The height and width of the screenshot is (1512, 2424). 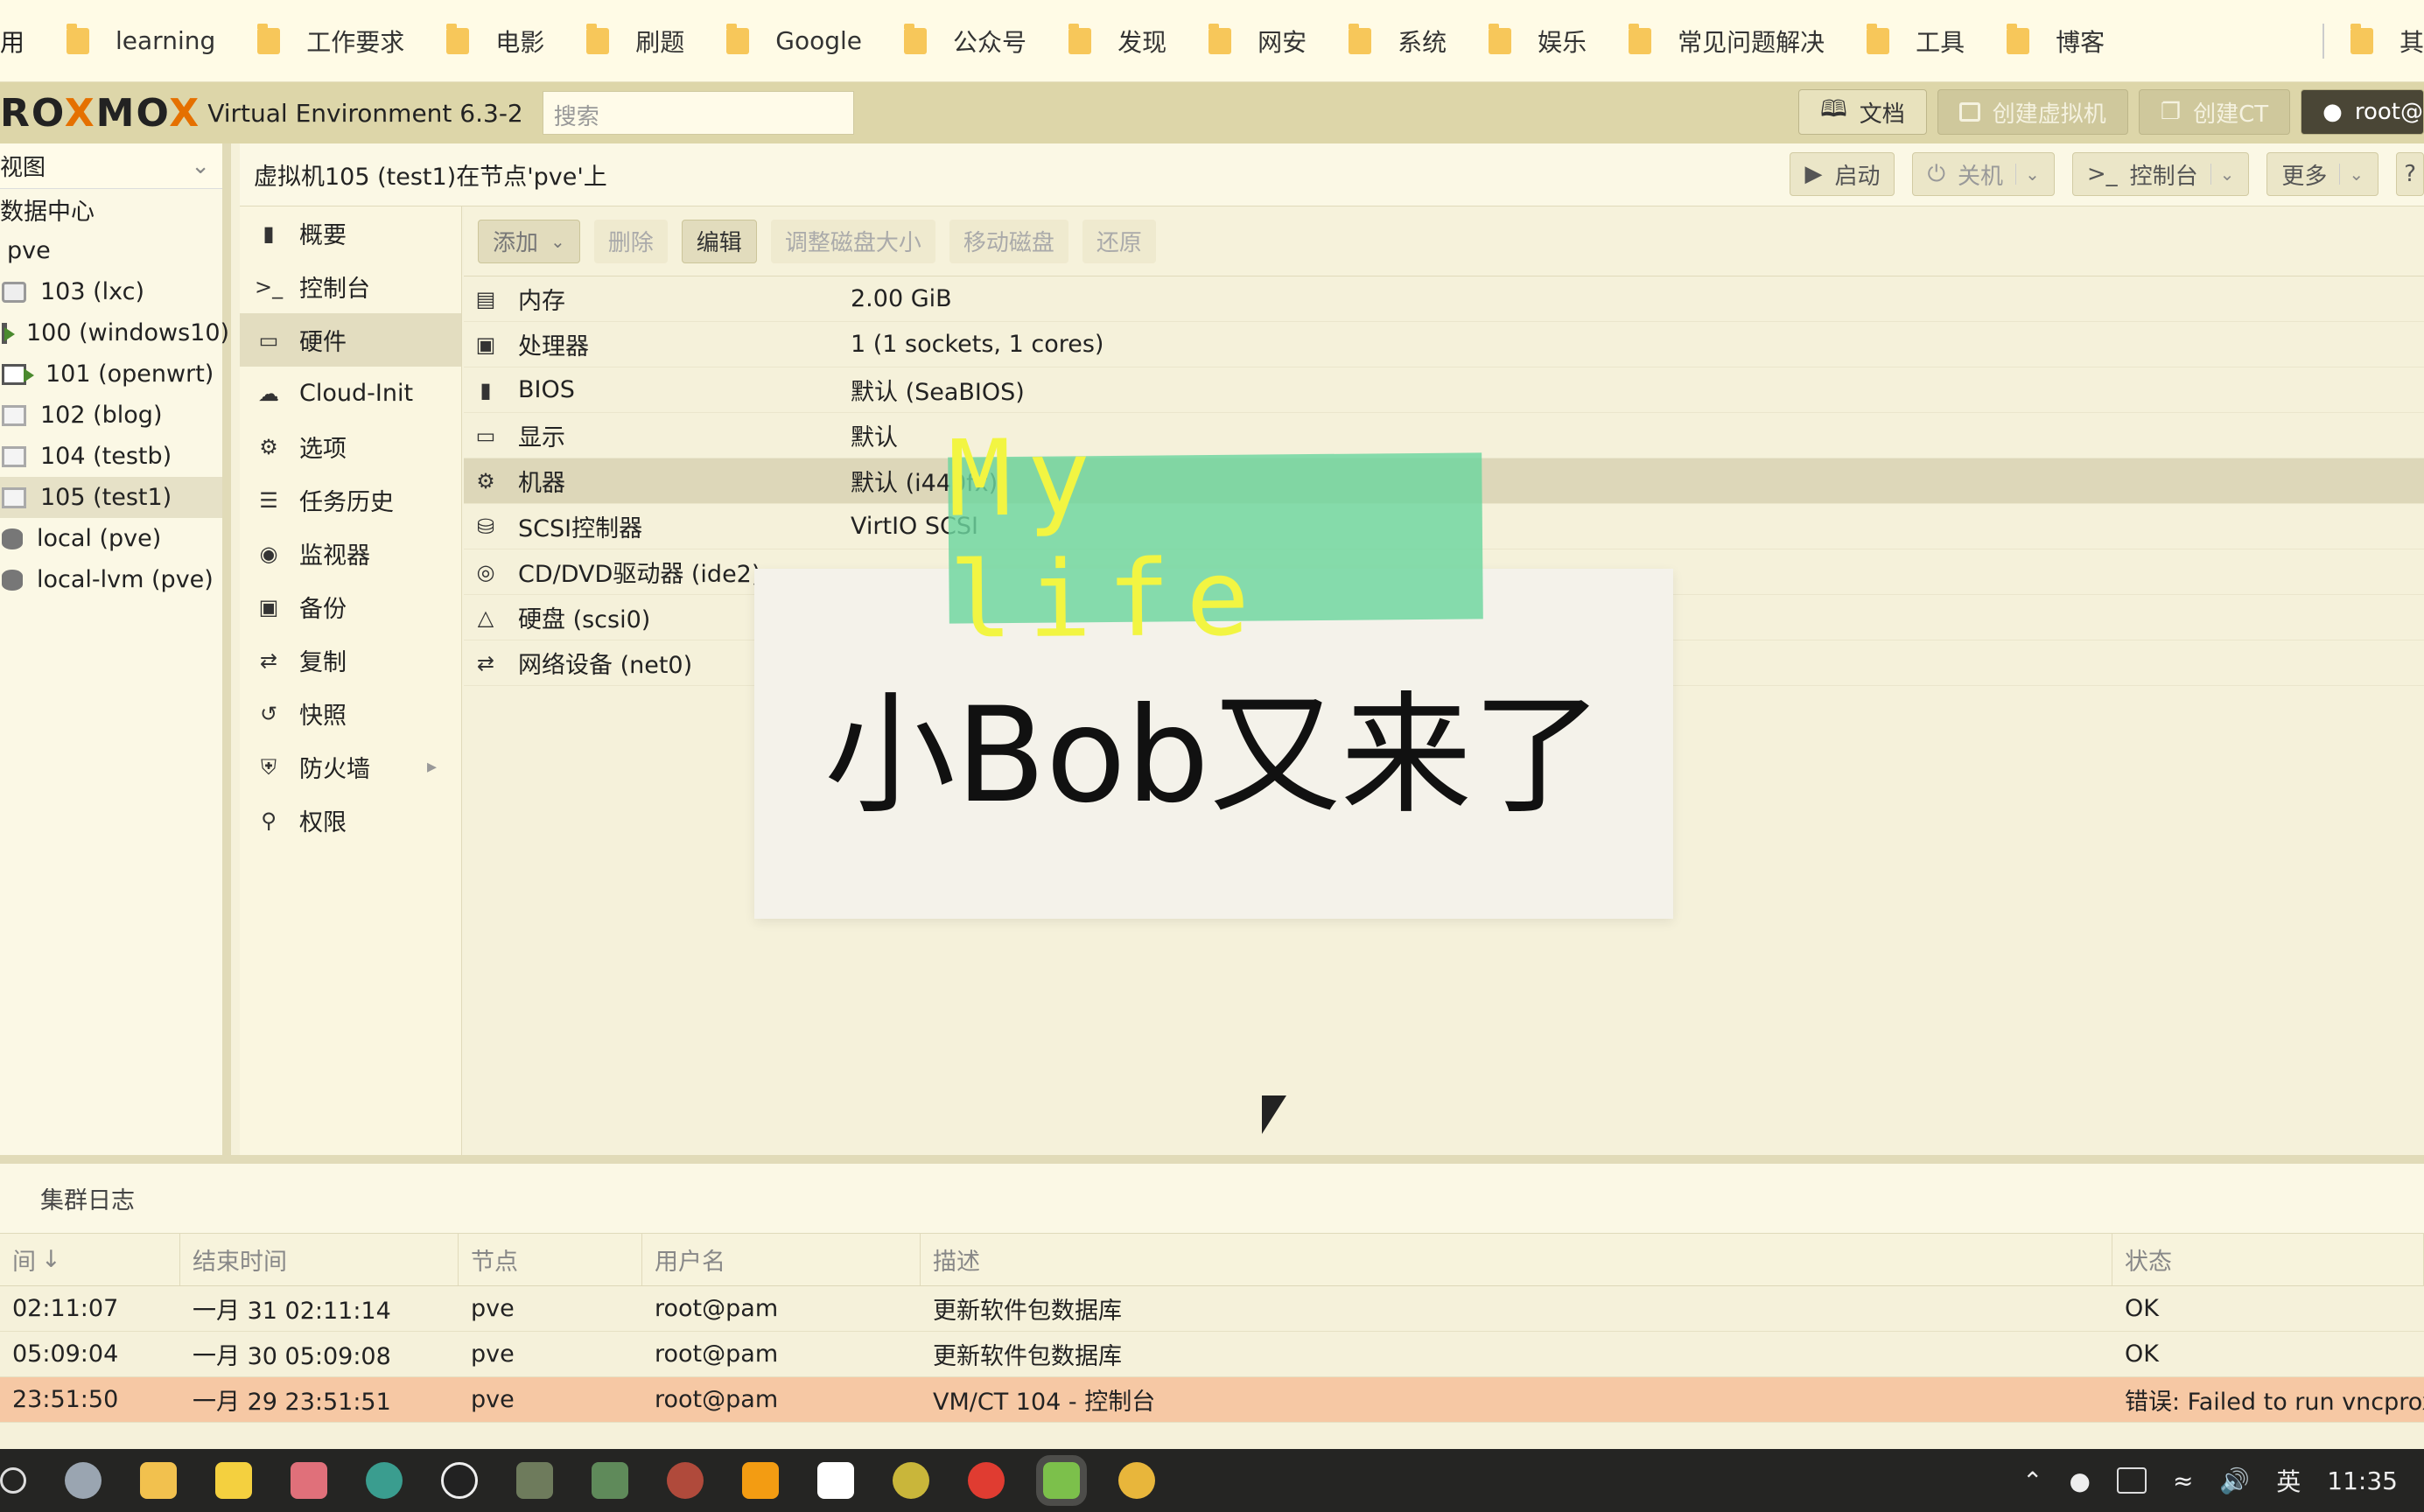 I want to click on tree-item-local-lvm: local-lvm (pve), so click(x=111, y=579).